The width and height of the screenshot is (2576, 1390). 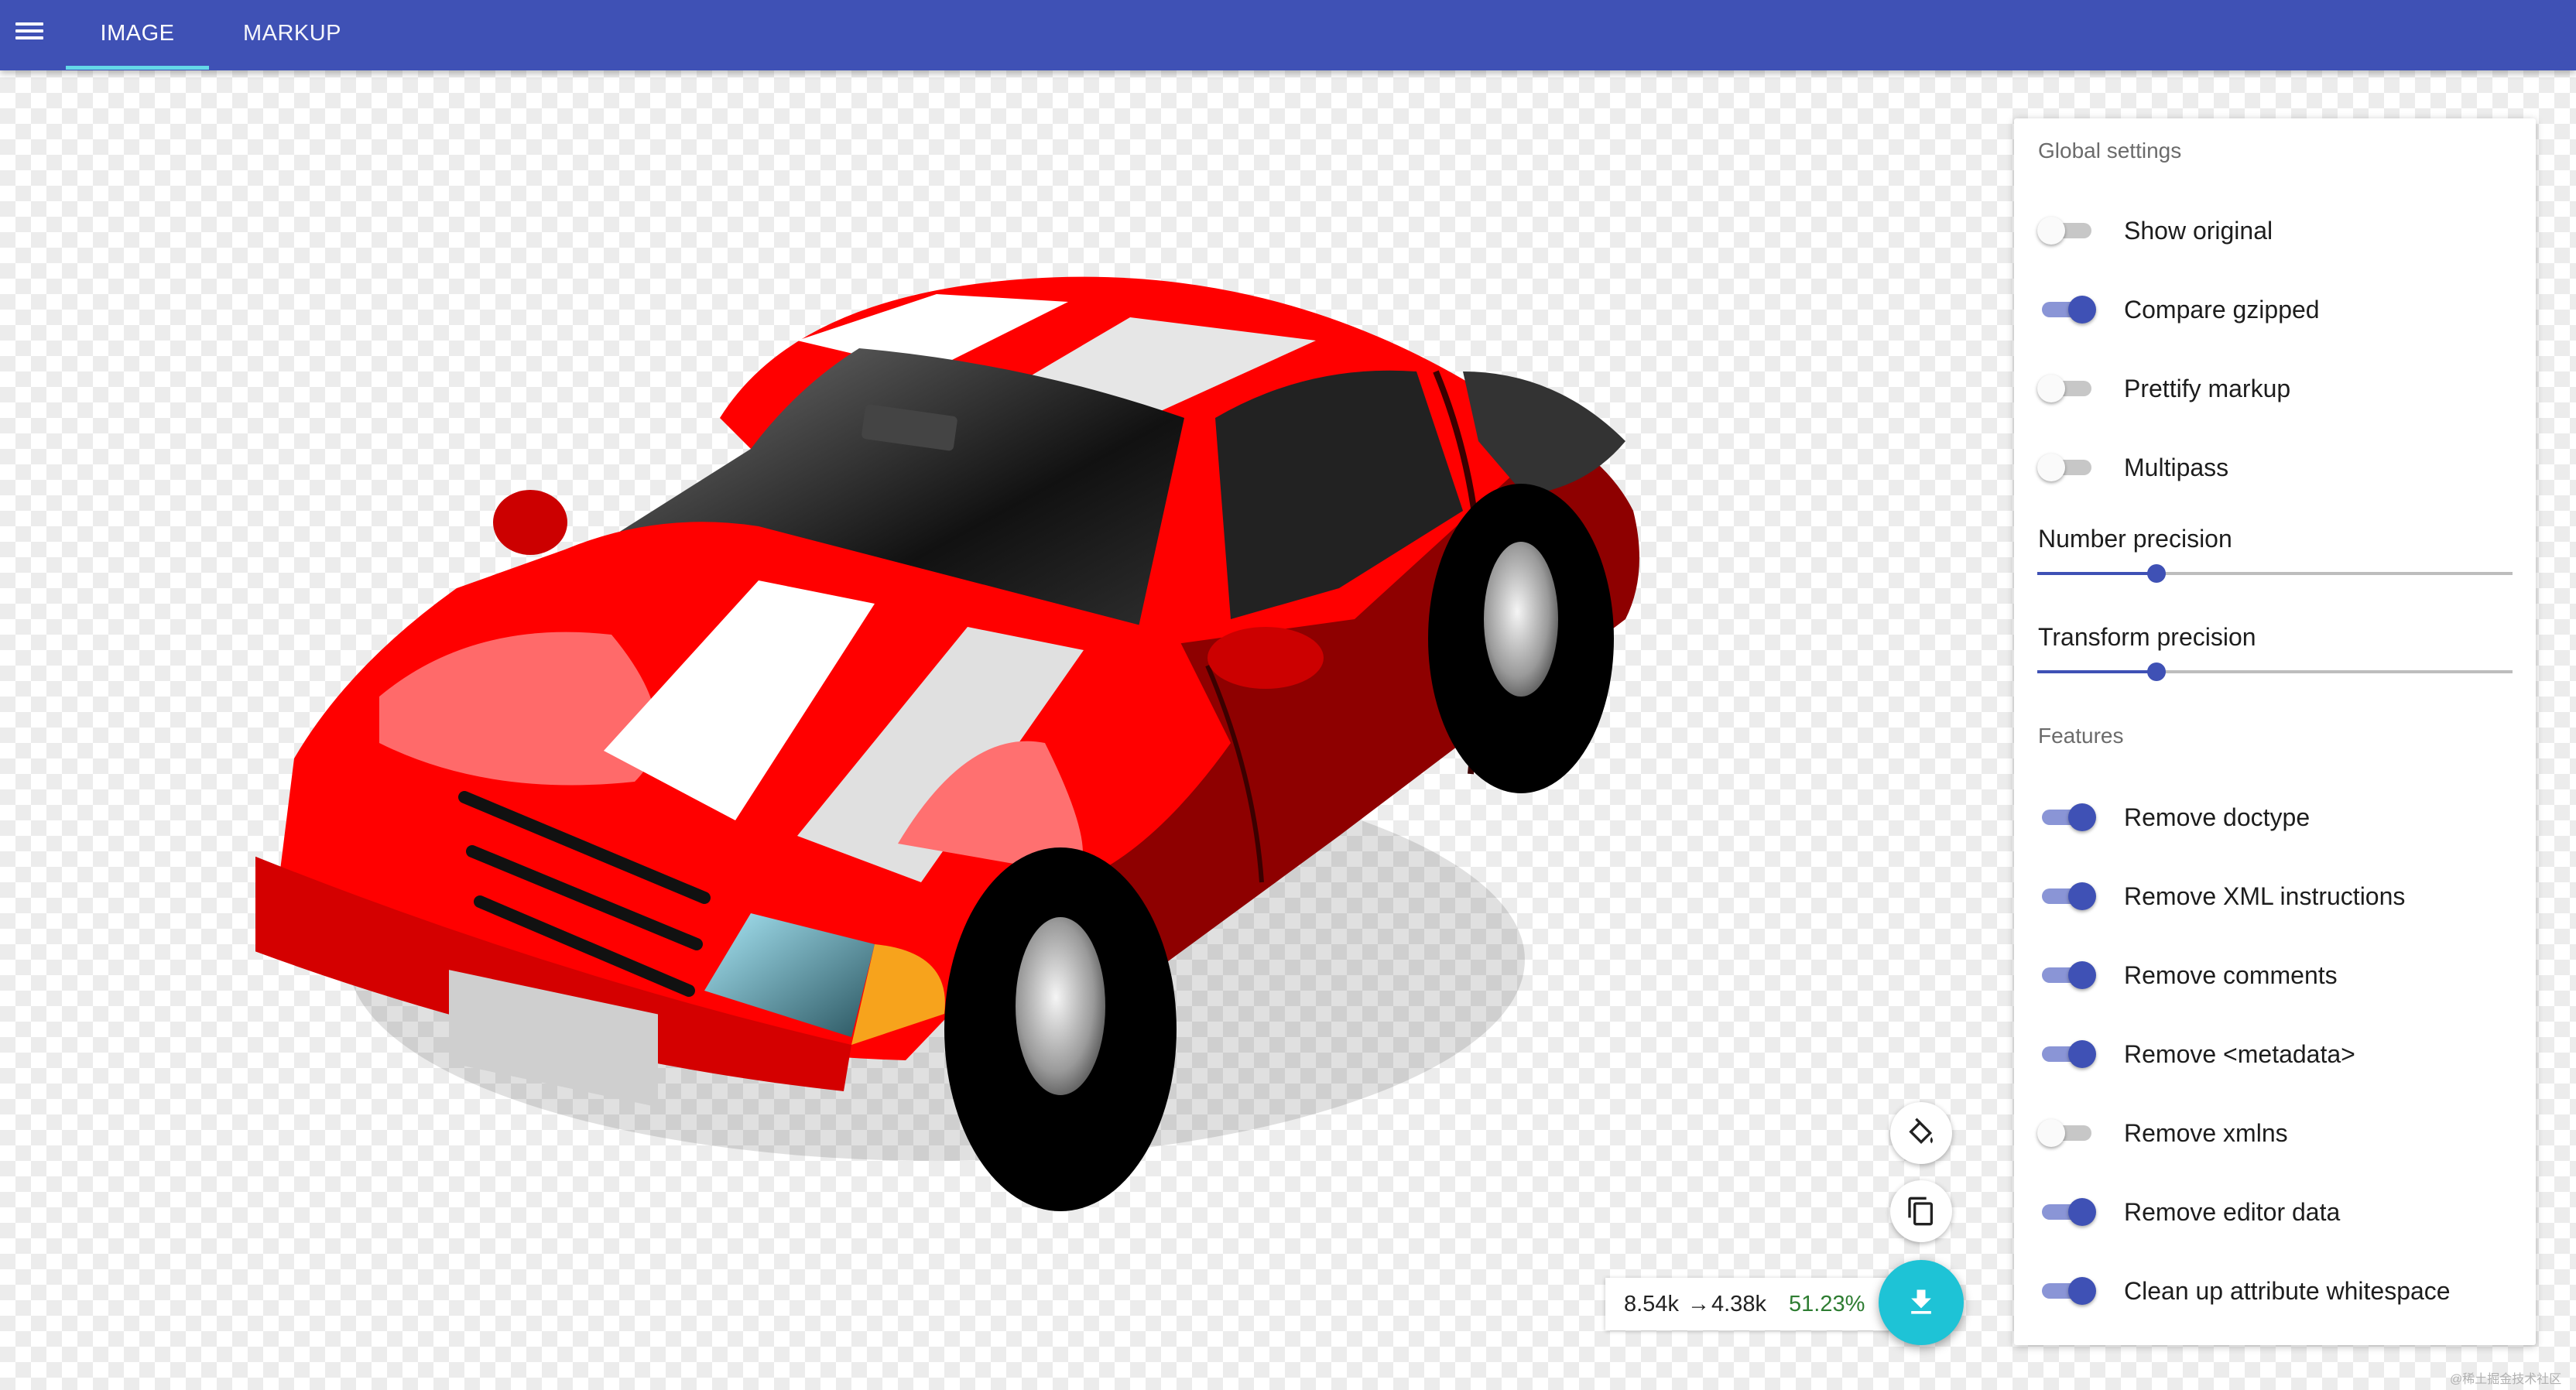 I want to click on optimized-size: 4.38k, so click(x=1738, y=1304).